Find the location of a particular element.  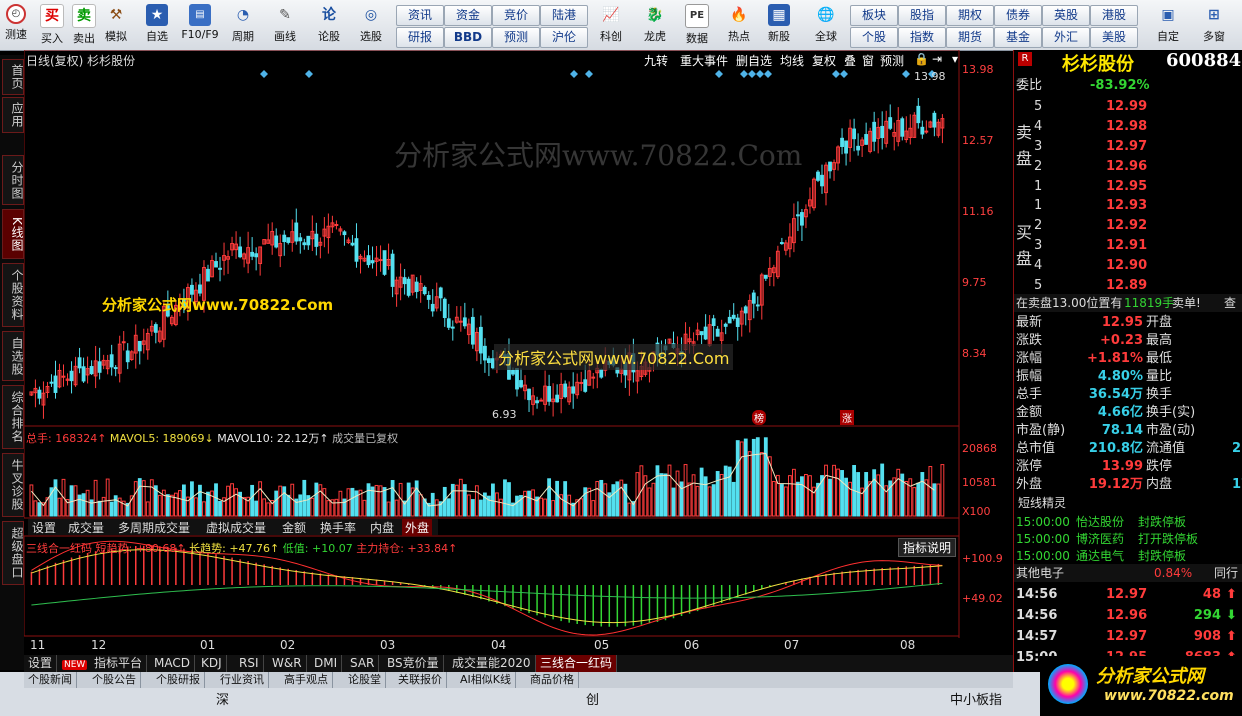

sector-button: 板块 is located at coordinates (874, 15).